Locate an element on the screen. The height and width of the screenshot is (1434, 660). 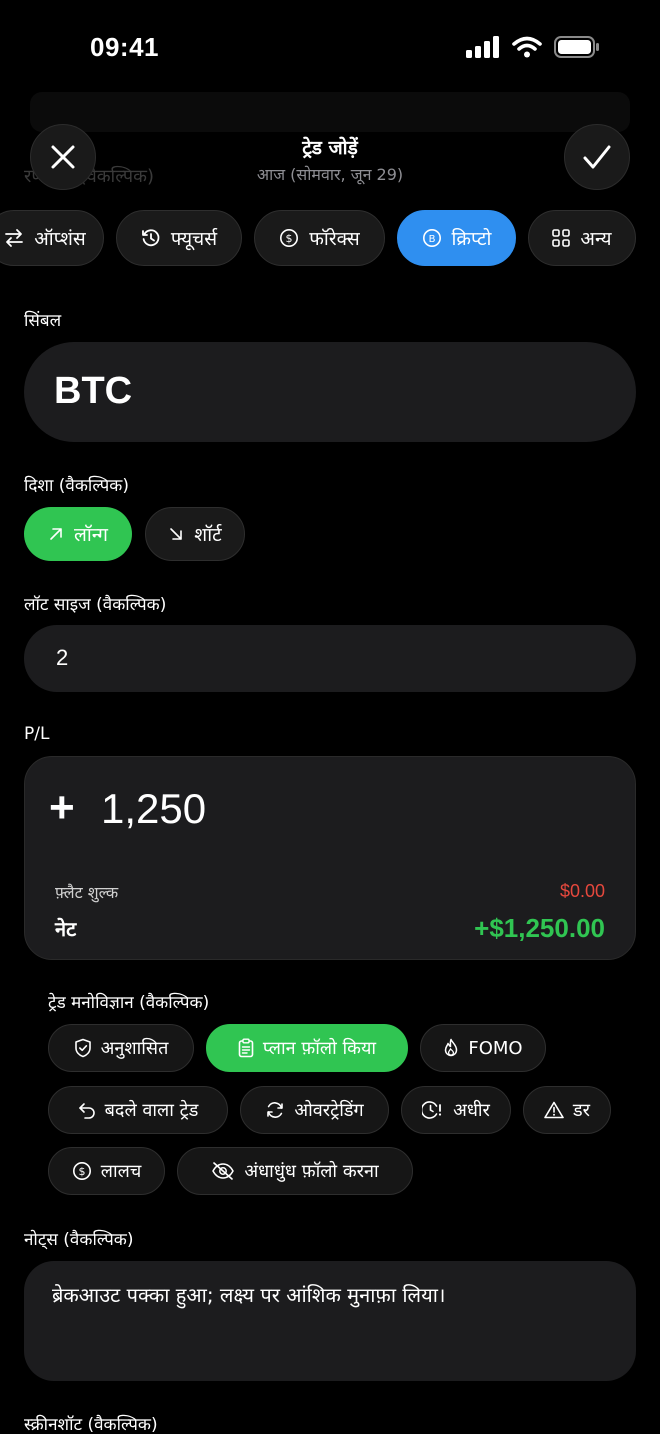
fee-value: $0.00 is located at coordinates (582, 891).